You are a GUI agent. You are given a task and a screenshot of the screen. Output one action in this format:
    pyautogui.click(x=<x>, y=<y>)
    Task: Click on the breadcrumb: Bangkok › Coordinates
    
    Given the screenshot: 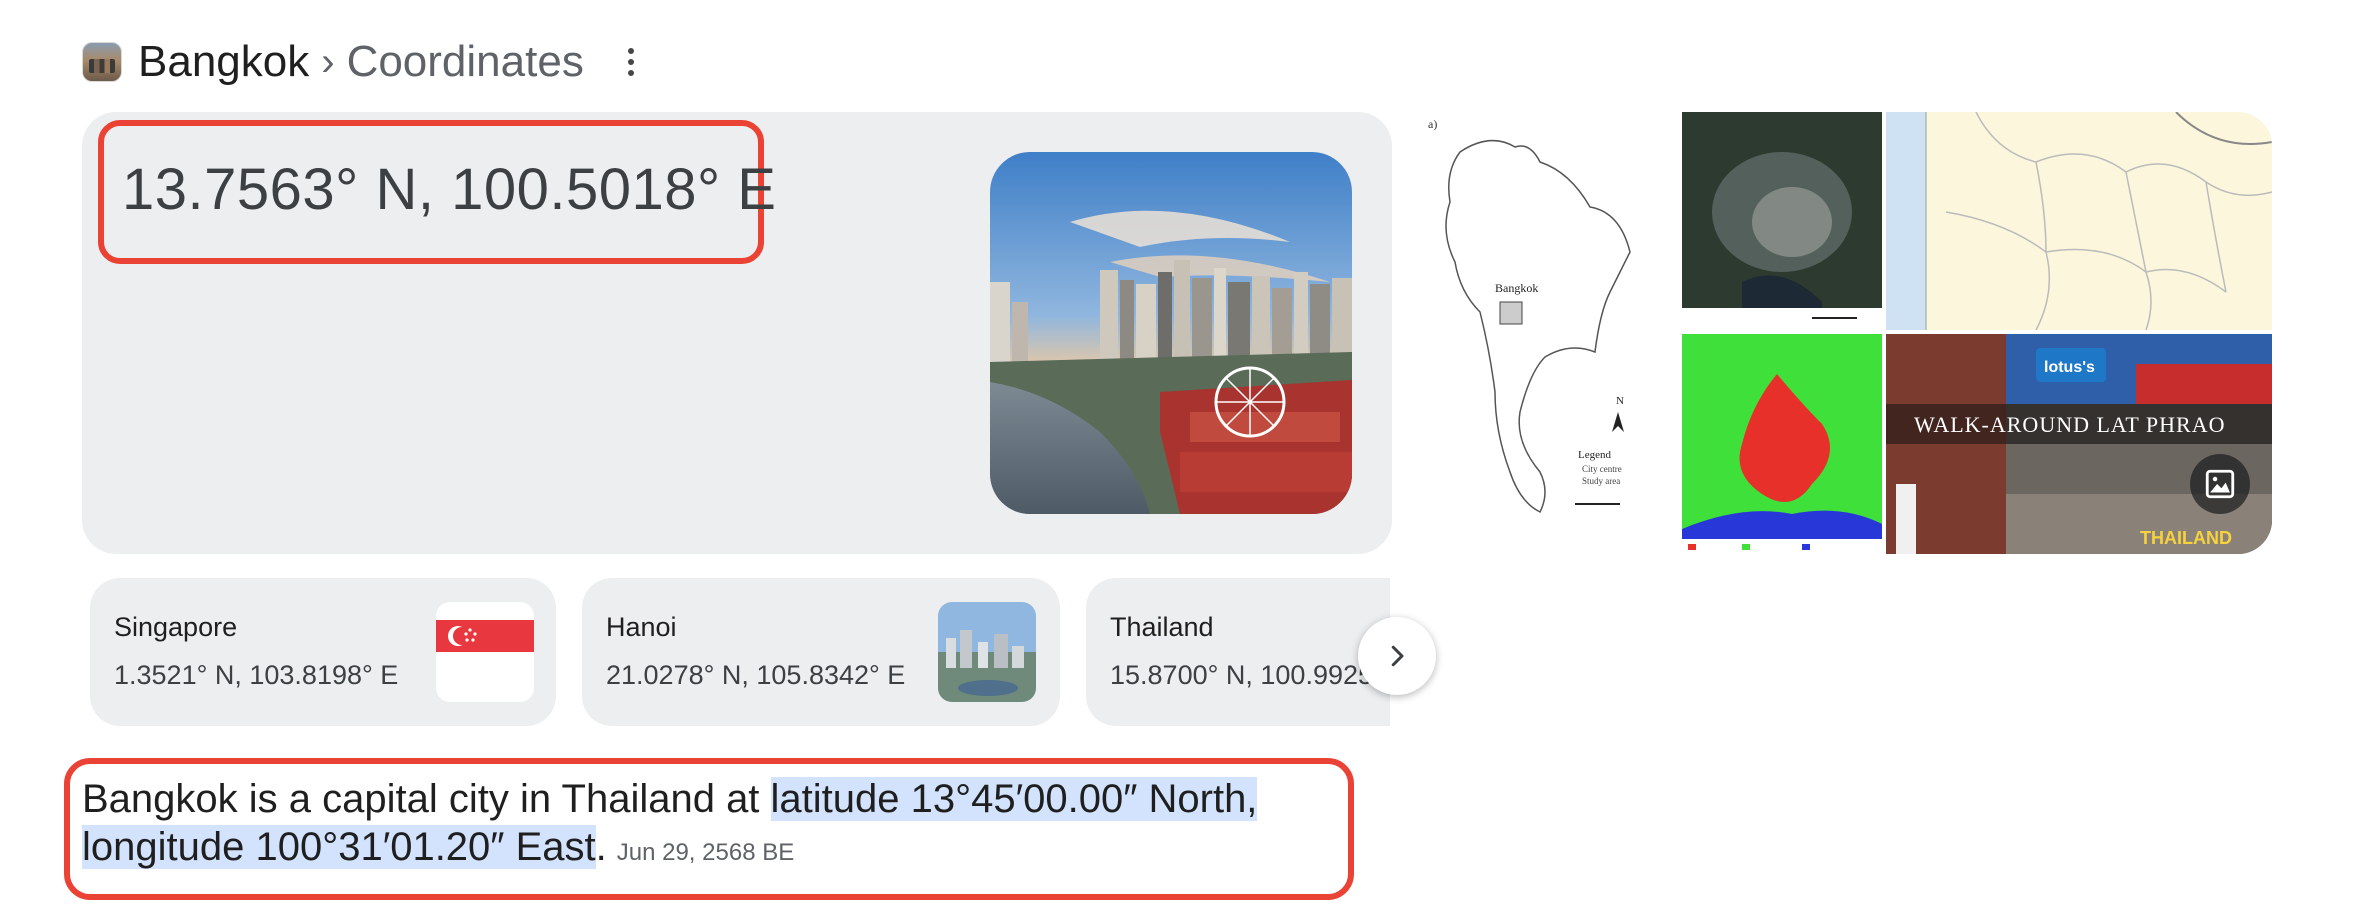 What is the action you would take?
    pyautogui.click(x=361, y=62)
    